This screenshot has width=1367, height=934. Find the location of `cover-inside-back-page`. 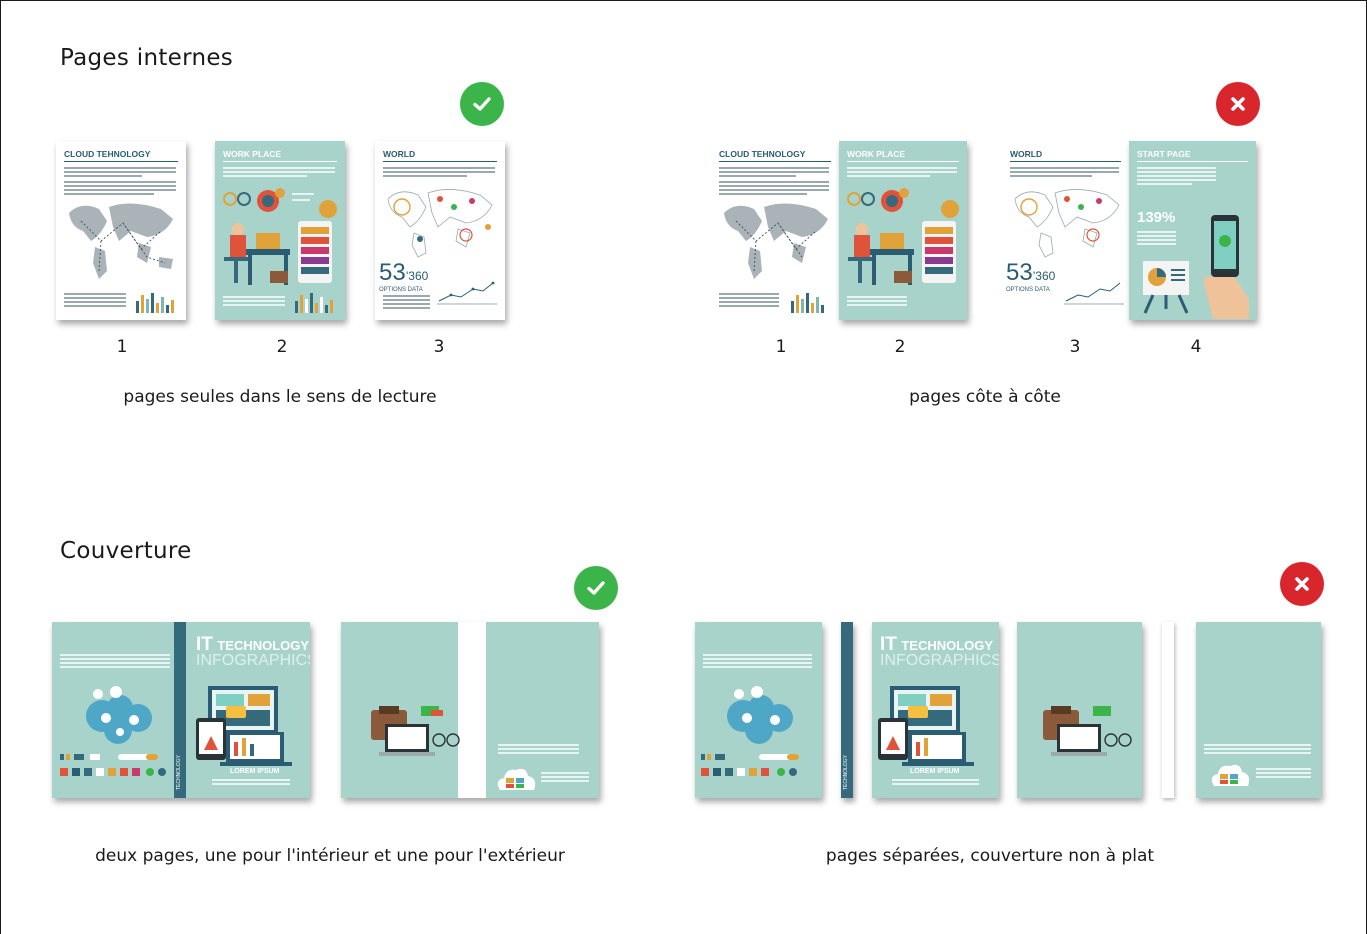

cover-inside-back-page is located at coordinates (1258, 710).